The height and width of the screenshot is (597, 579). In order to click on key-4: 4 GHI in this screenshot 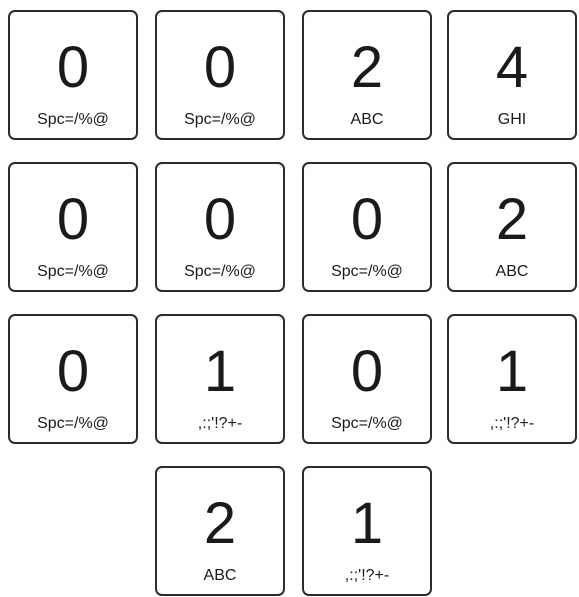, I will do `click(512, 75)`.